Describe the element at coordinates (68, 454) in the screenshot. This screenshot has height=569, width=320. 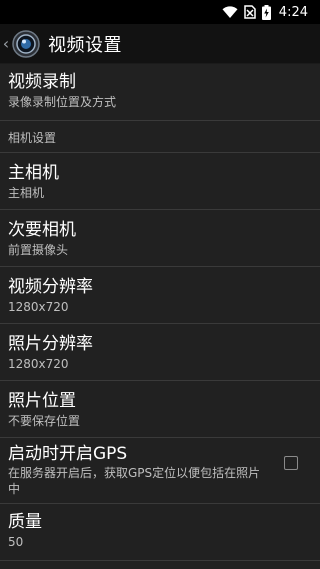
I see `pref-title: 启动时开启GPS` at that location.